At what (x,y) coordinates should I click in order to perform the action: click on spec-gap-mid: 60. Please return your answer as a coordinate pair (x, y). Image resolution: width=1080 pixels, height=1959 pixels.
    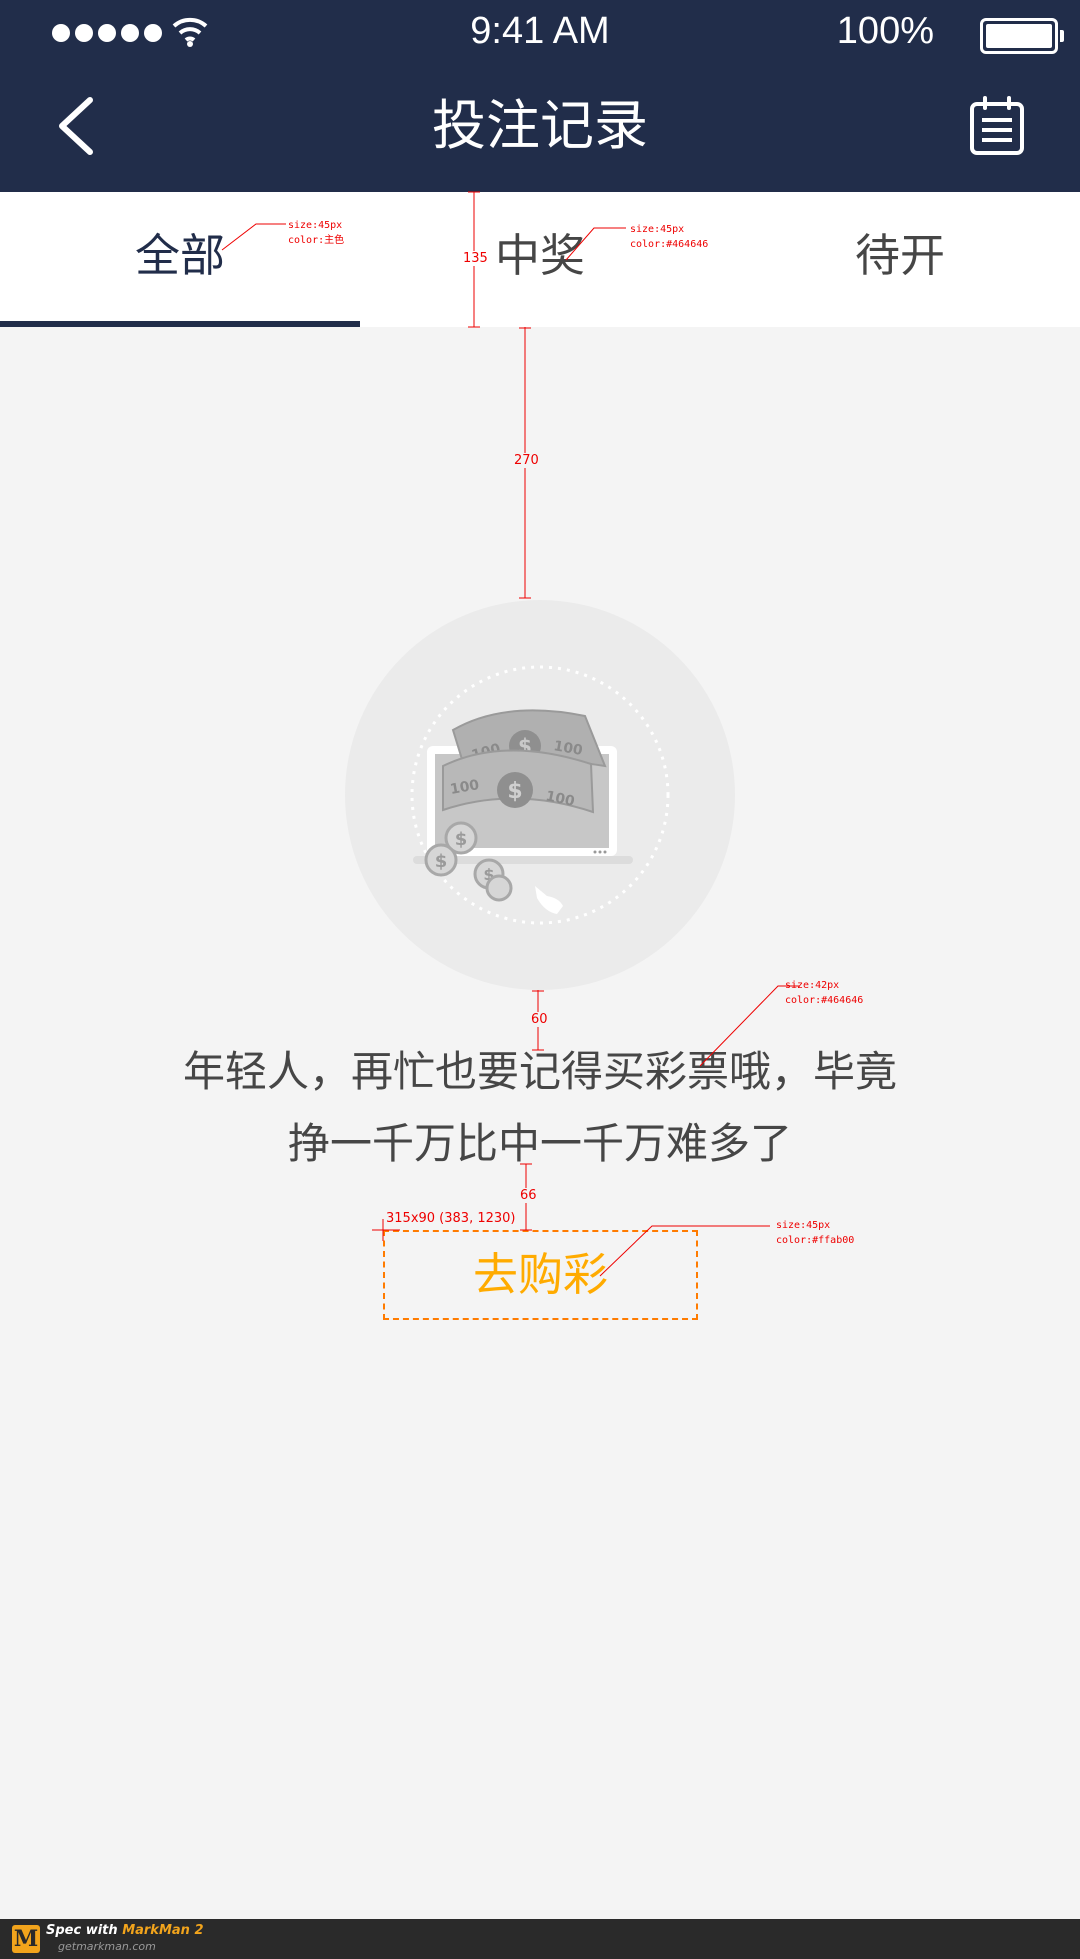
    Looking at the image, I should click on (539, 1019).